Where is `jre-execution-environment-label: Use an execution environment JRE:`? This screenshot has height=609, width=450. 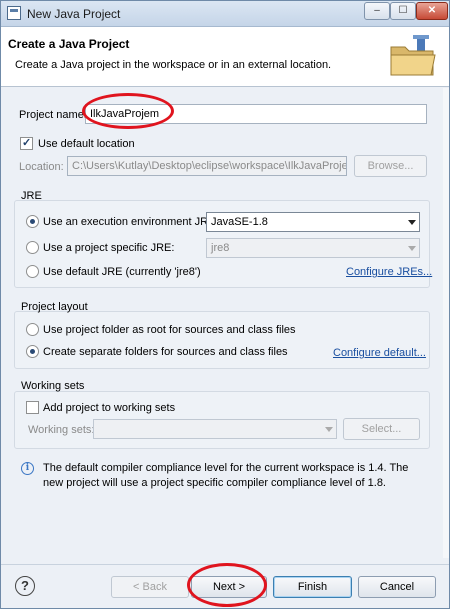
jre-execution-environment-label: Use an execution environment JRE: is located at coordinates (131, 222).